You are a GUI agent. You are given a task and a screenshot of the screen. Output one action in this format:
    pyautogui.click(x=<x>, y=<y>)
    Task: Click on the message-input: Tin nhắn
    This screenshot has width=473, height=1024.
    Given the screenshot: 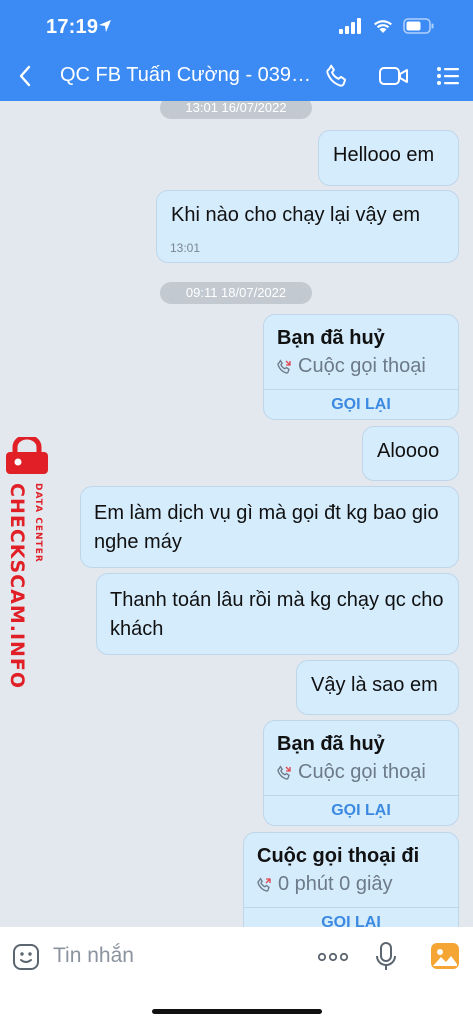 What is the action you would take?
    pyautogui.click(x=93, y=956)
    